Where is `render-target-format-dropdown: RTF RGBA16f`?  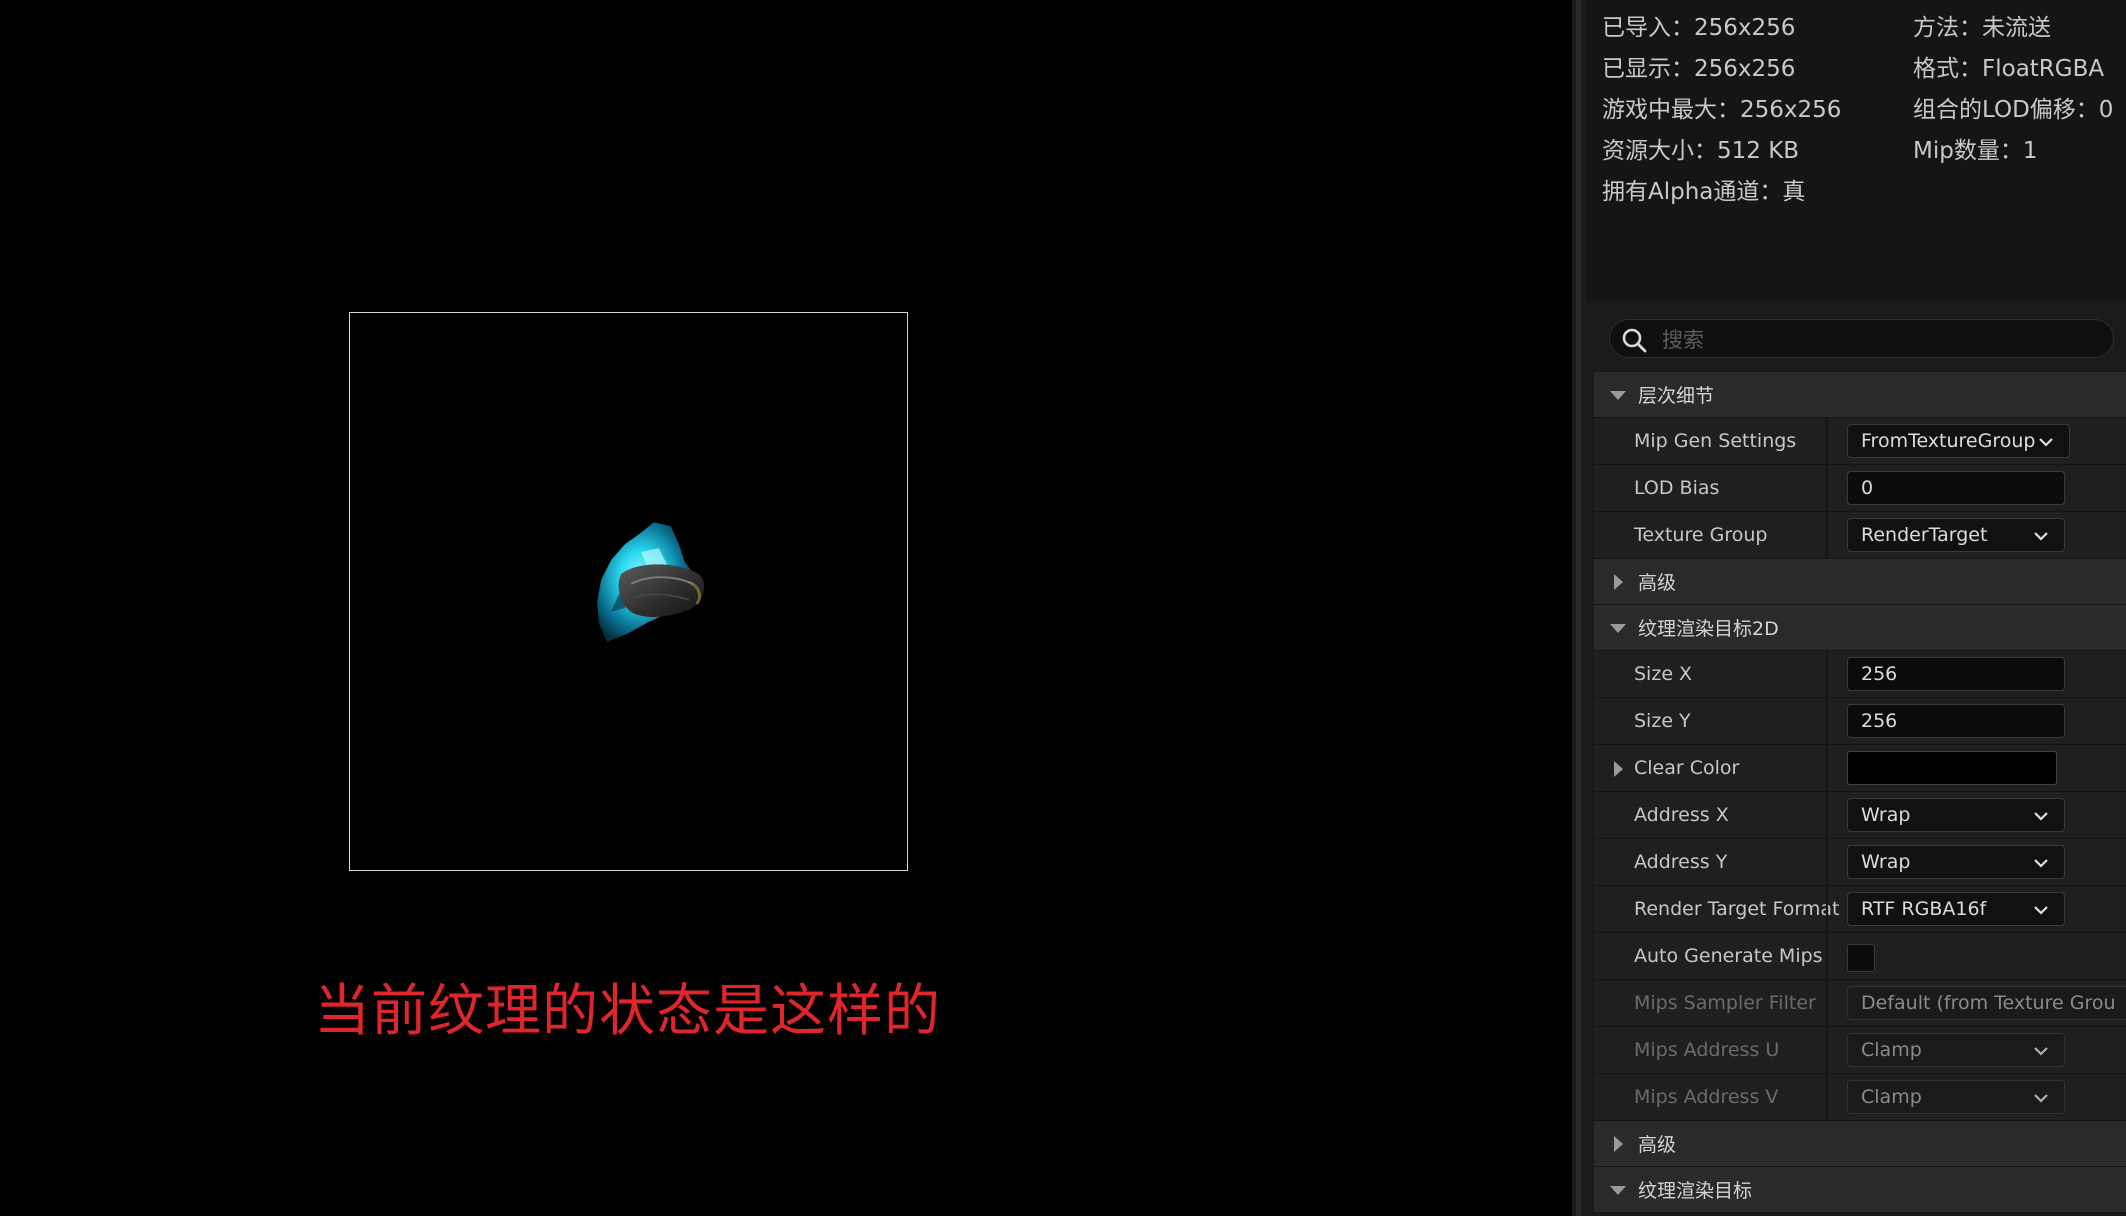
render-target-format-dropdown: RTF RGBA16f is located at coordinates (1956, 909).